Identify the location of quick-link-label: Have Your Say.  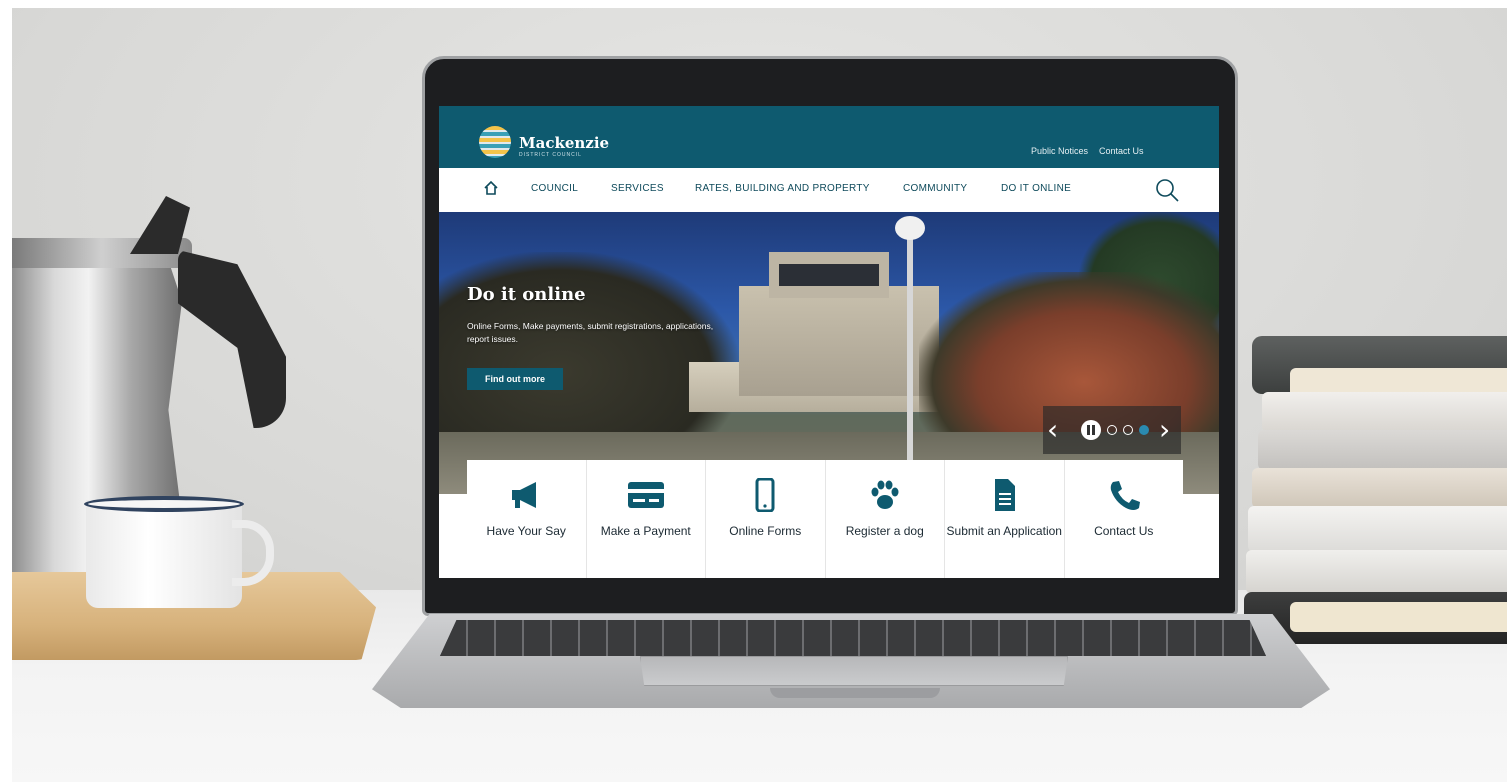
(526, 531).